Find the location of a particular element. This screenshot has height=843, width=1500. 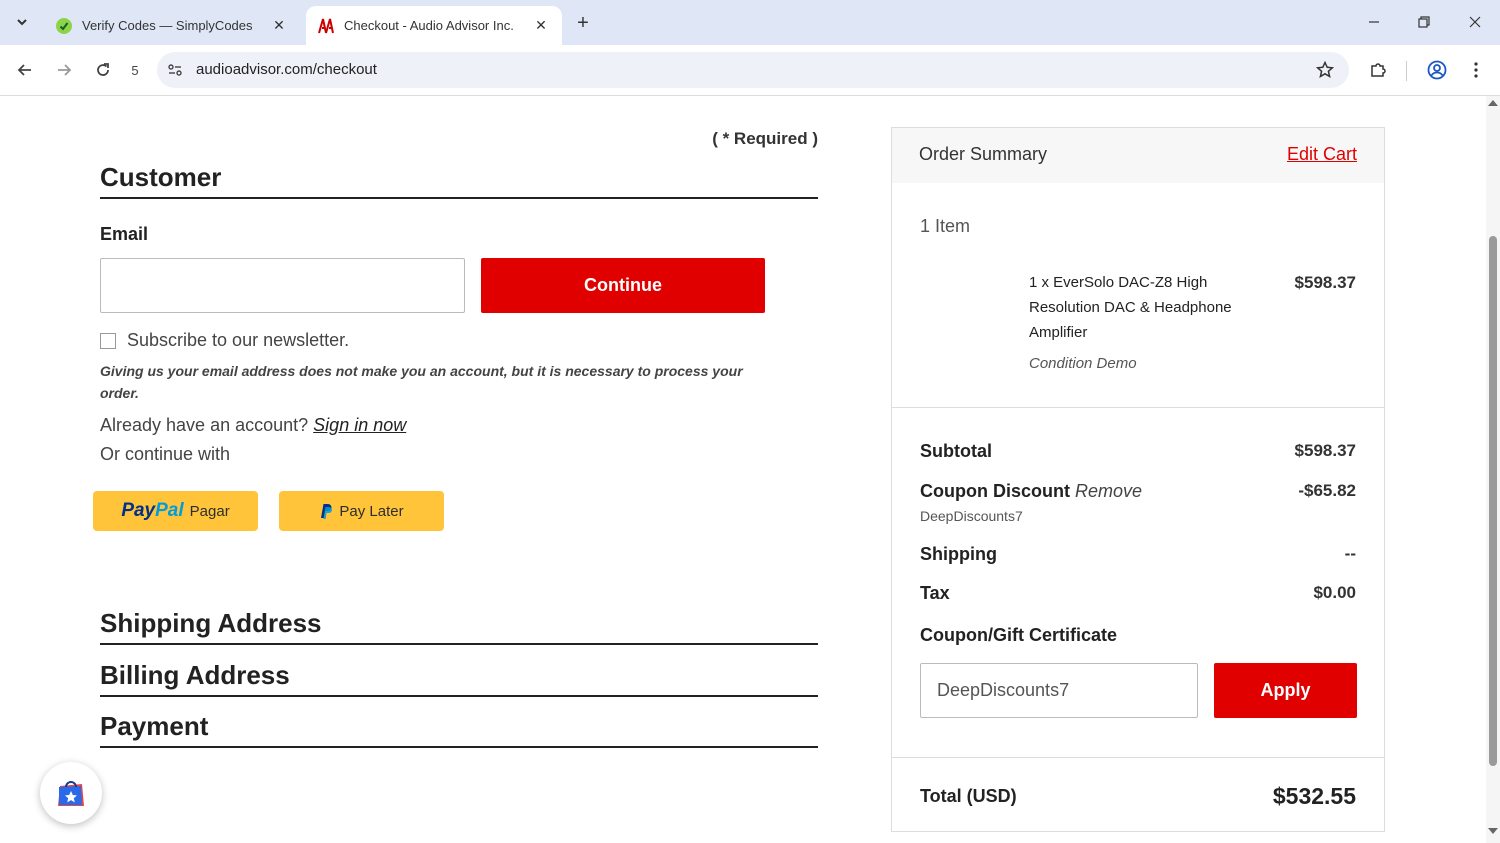

shipping-address-heading: Shipping Address is located at coordinates (459, 626).